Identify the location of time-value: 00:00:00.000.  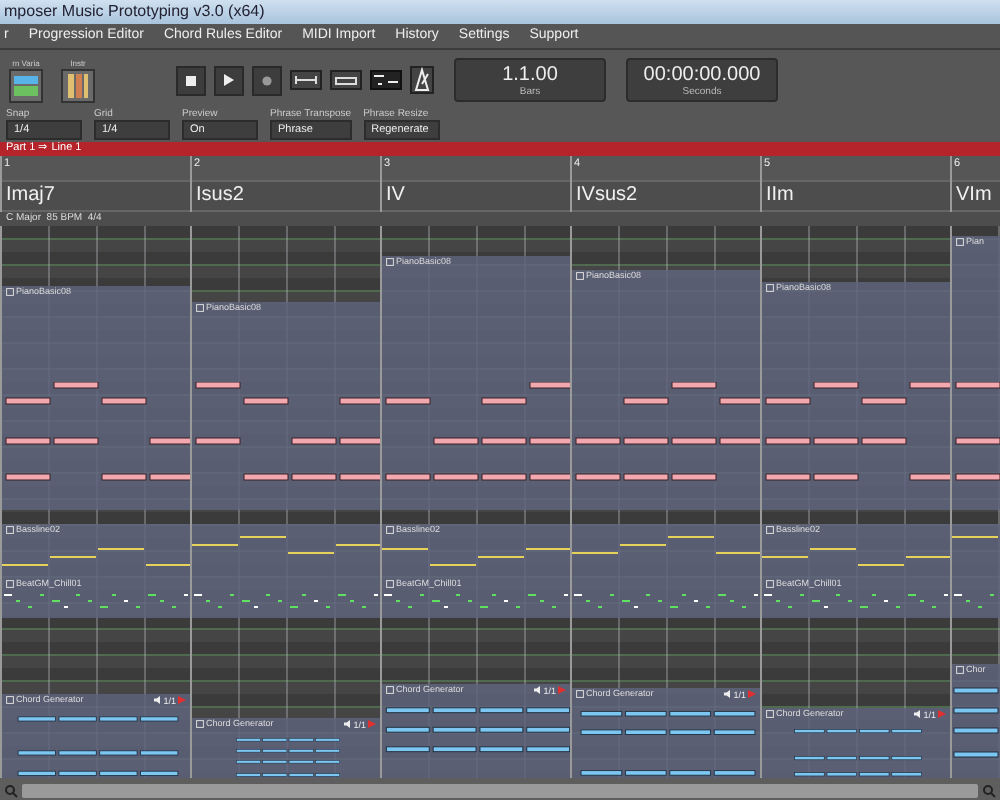
(702, 74).